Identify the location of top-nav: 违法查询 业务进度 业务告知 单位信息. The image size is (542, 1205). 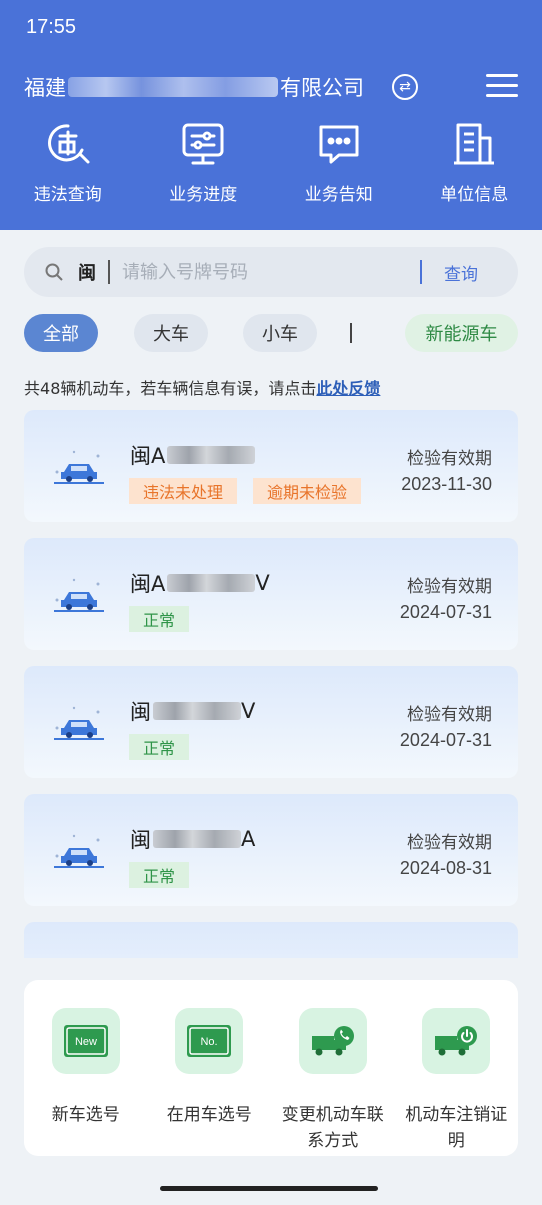
(271, 170).